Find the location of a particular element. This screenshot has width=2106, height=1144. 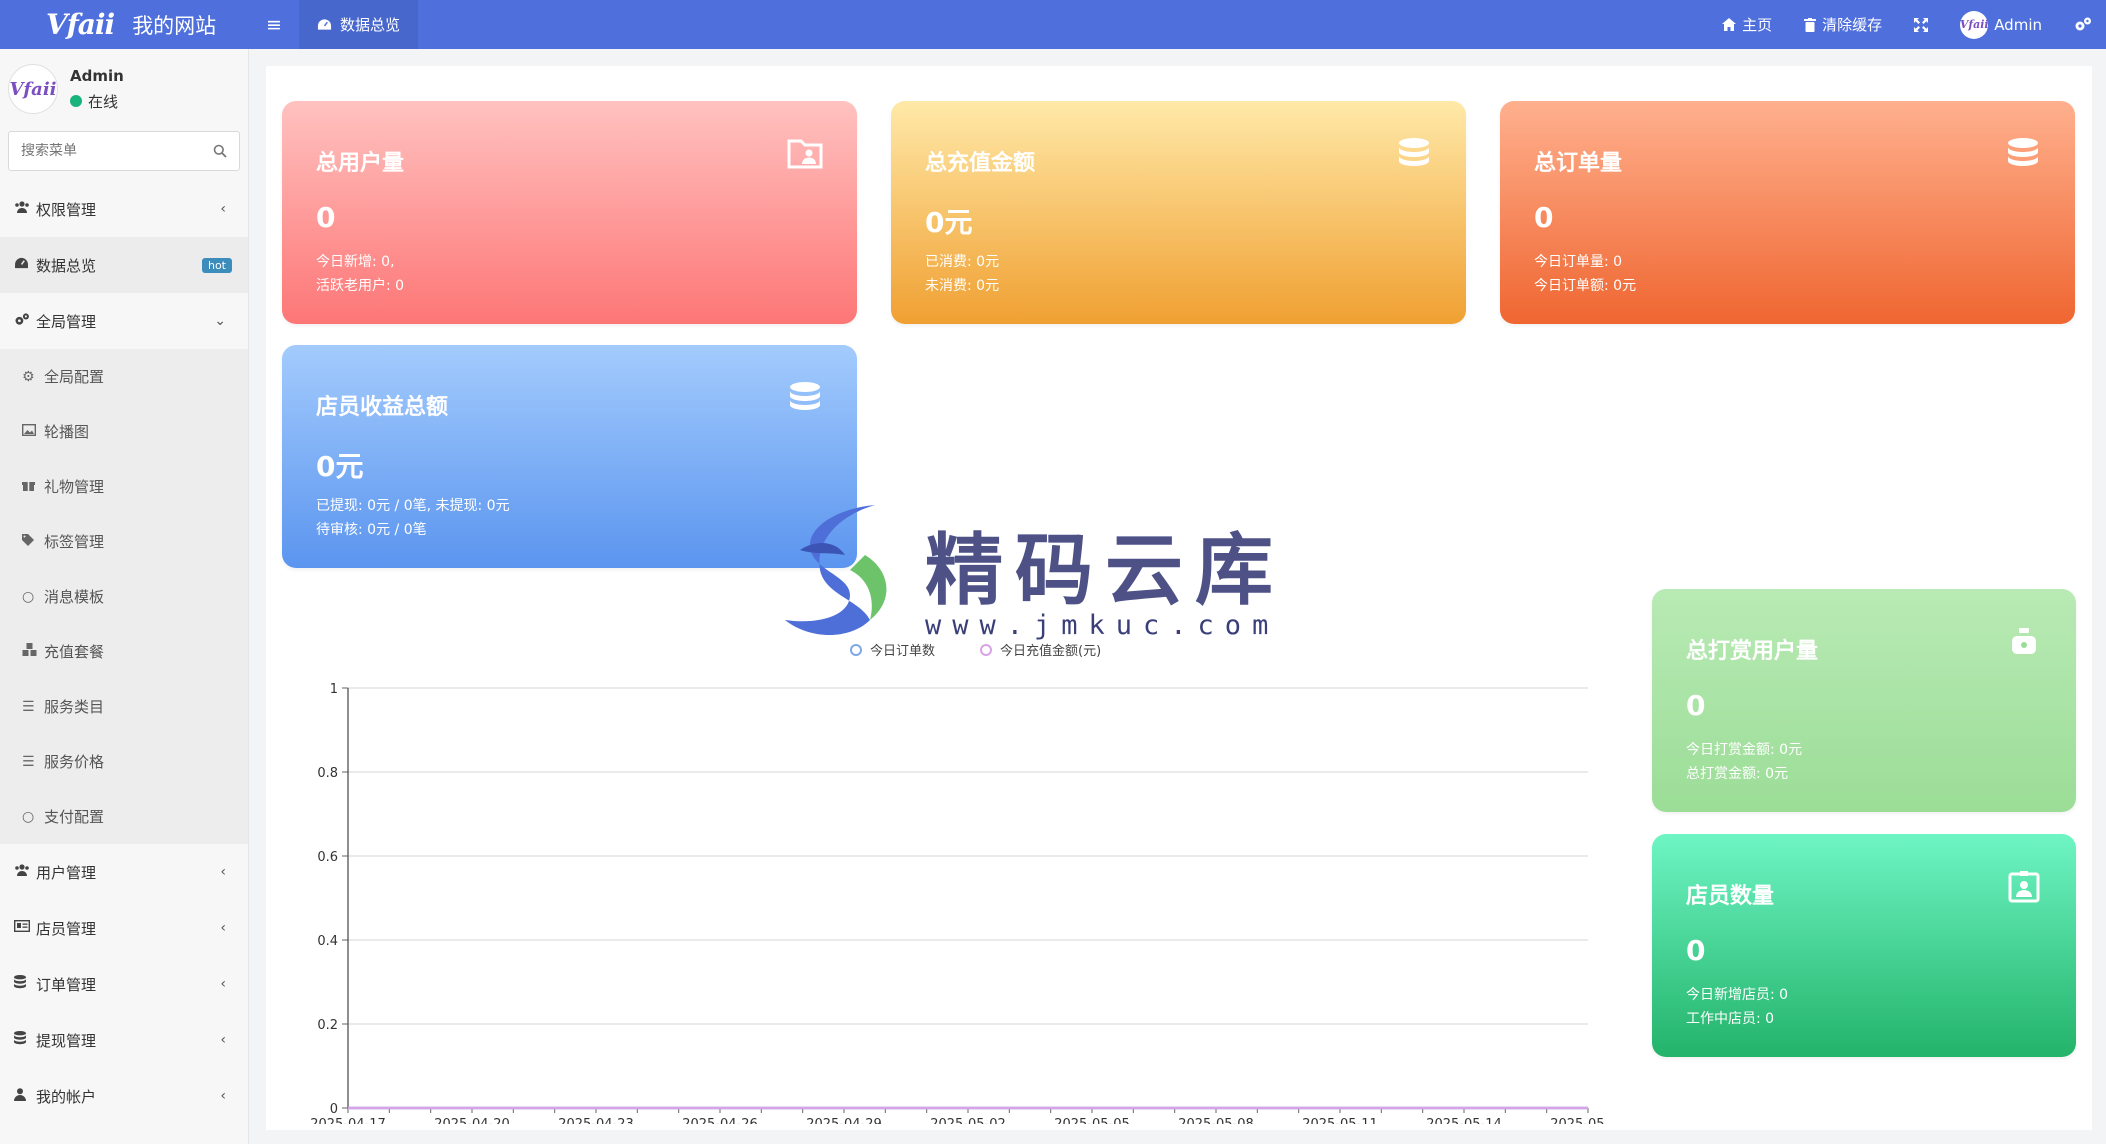

list-icon: ☰ is located at coordinates (28, 761).